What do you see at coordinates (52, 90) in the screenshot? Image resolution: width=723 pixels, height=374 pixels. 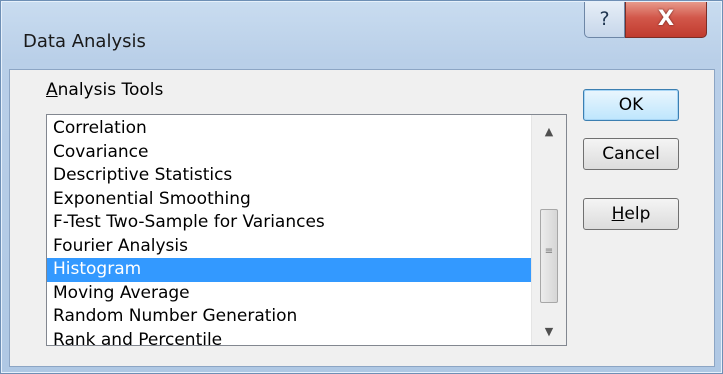 I see `access-key-a: A` at bounding box center [52, 90].